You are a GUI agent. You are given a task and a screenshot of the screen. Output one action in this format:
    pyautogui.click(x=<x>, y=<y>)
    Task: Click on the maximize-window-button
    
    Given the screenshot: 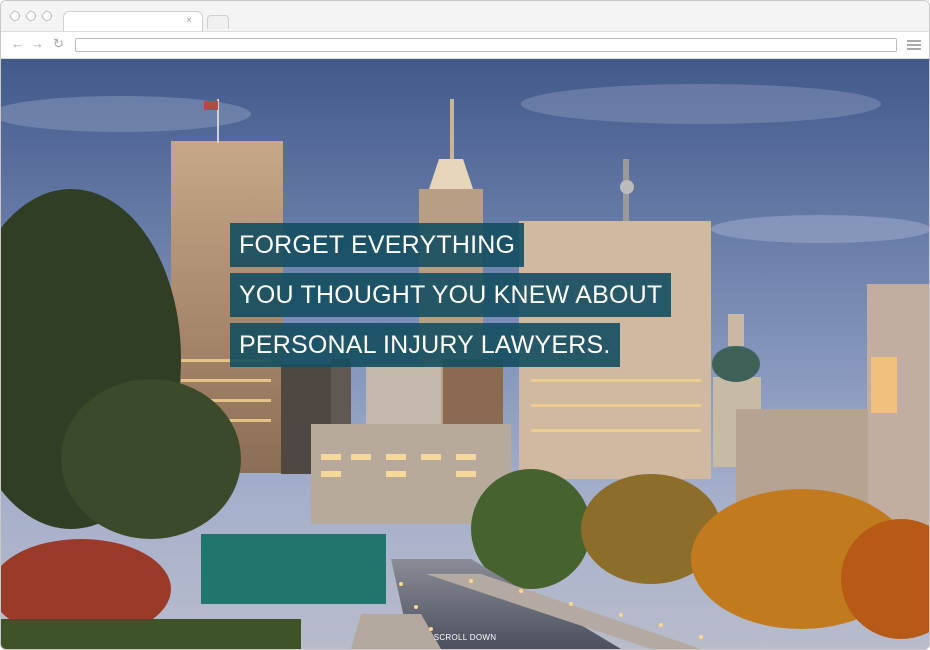 What is the action you would take?
    pyautogui.click(x=47, y=16)
    